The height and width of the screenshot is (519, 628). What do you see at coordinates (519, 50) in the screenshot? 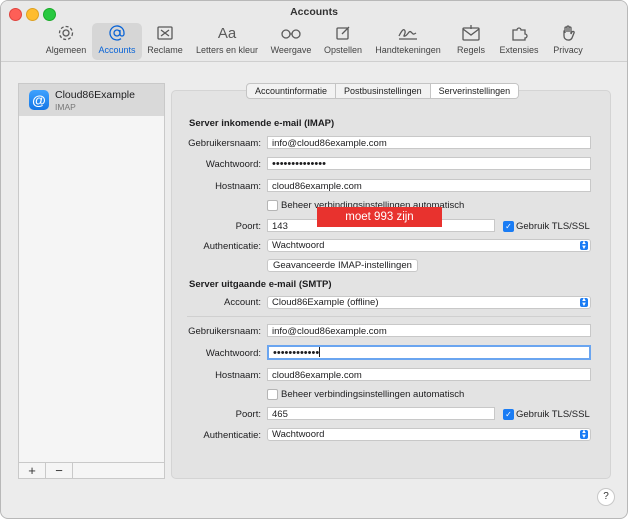
I see `toolbar-label: Extensies` at bounding box center [519, 50].